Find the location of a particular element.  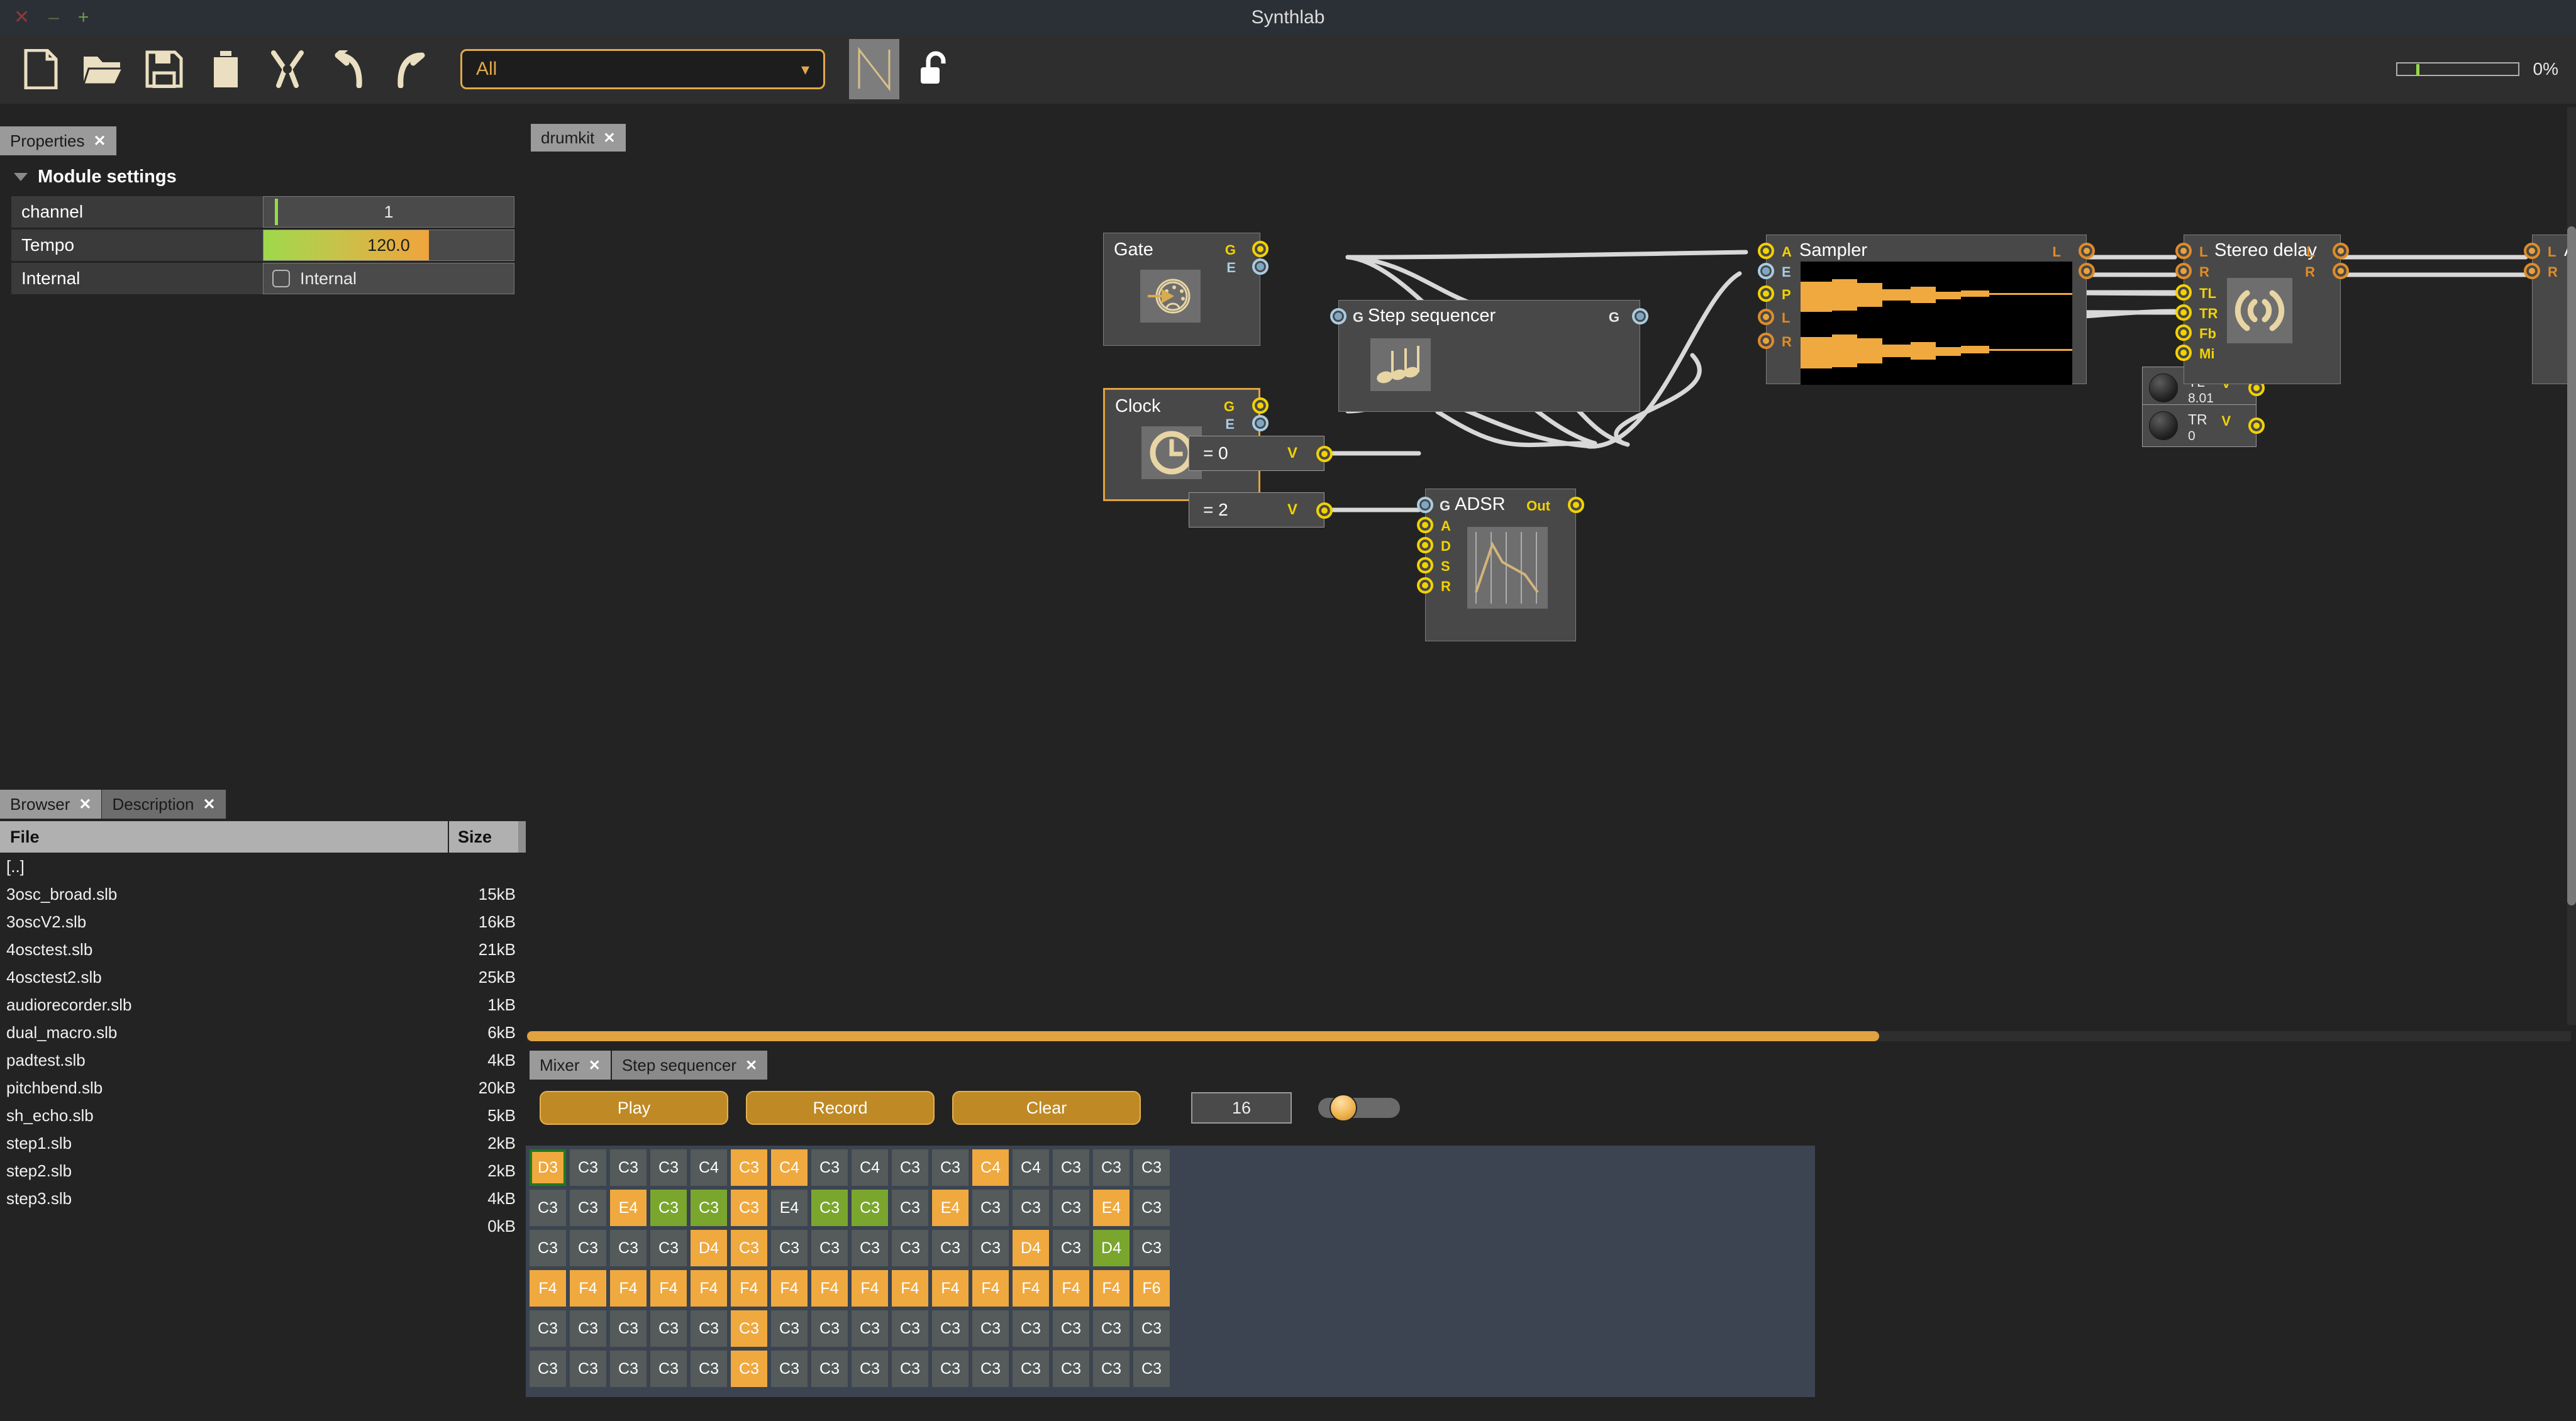

node-clock-out-g-port is located at coordinates (1260, 405).